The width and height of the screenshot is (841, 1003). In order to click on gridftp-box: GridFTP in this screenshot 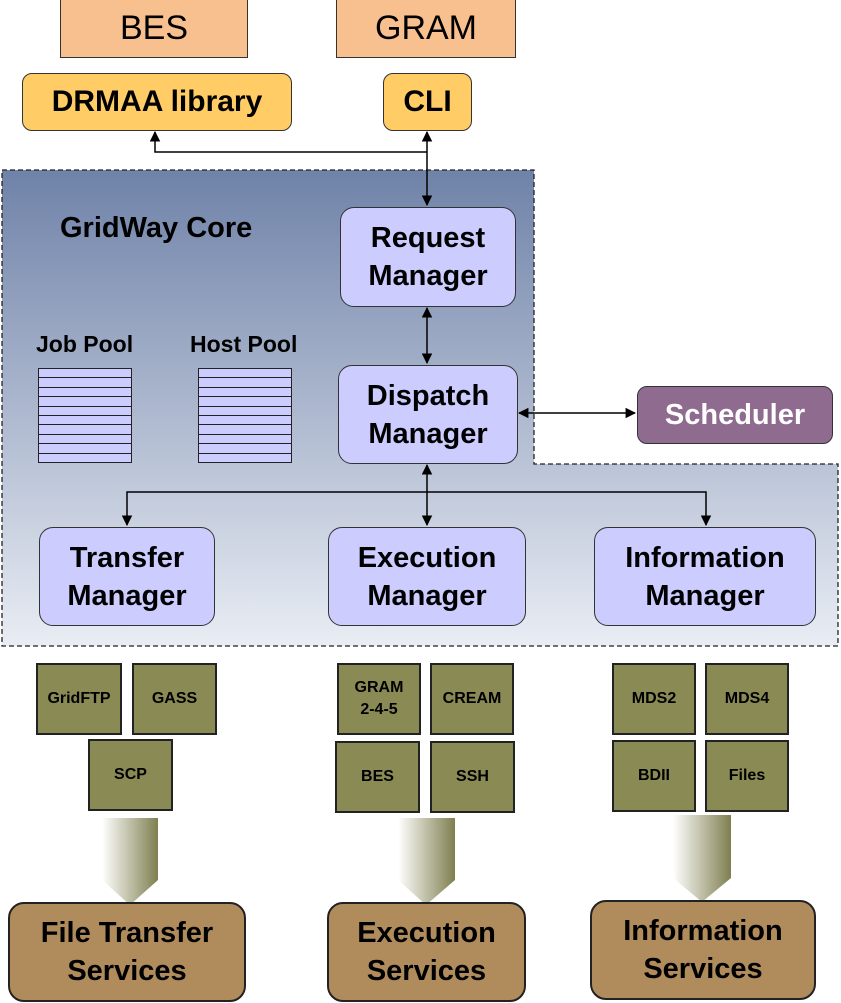, I will do `click(79, 699)`.